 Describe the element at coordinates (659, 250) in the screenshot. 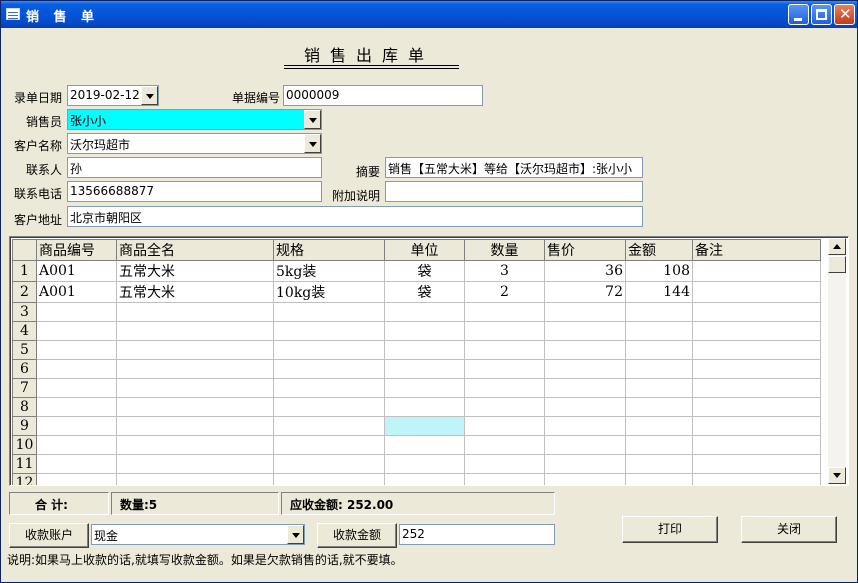

I see `col-header-amount: 金额` at that location.